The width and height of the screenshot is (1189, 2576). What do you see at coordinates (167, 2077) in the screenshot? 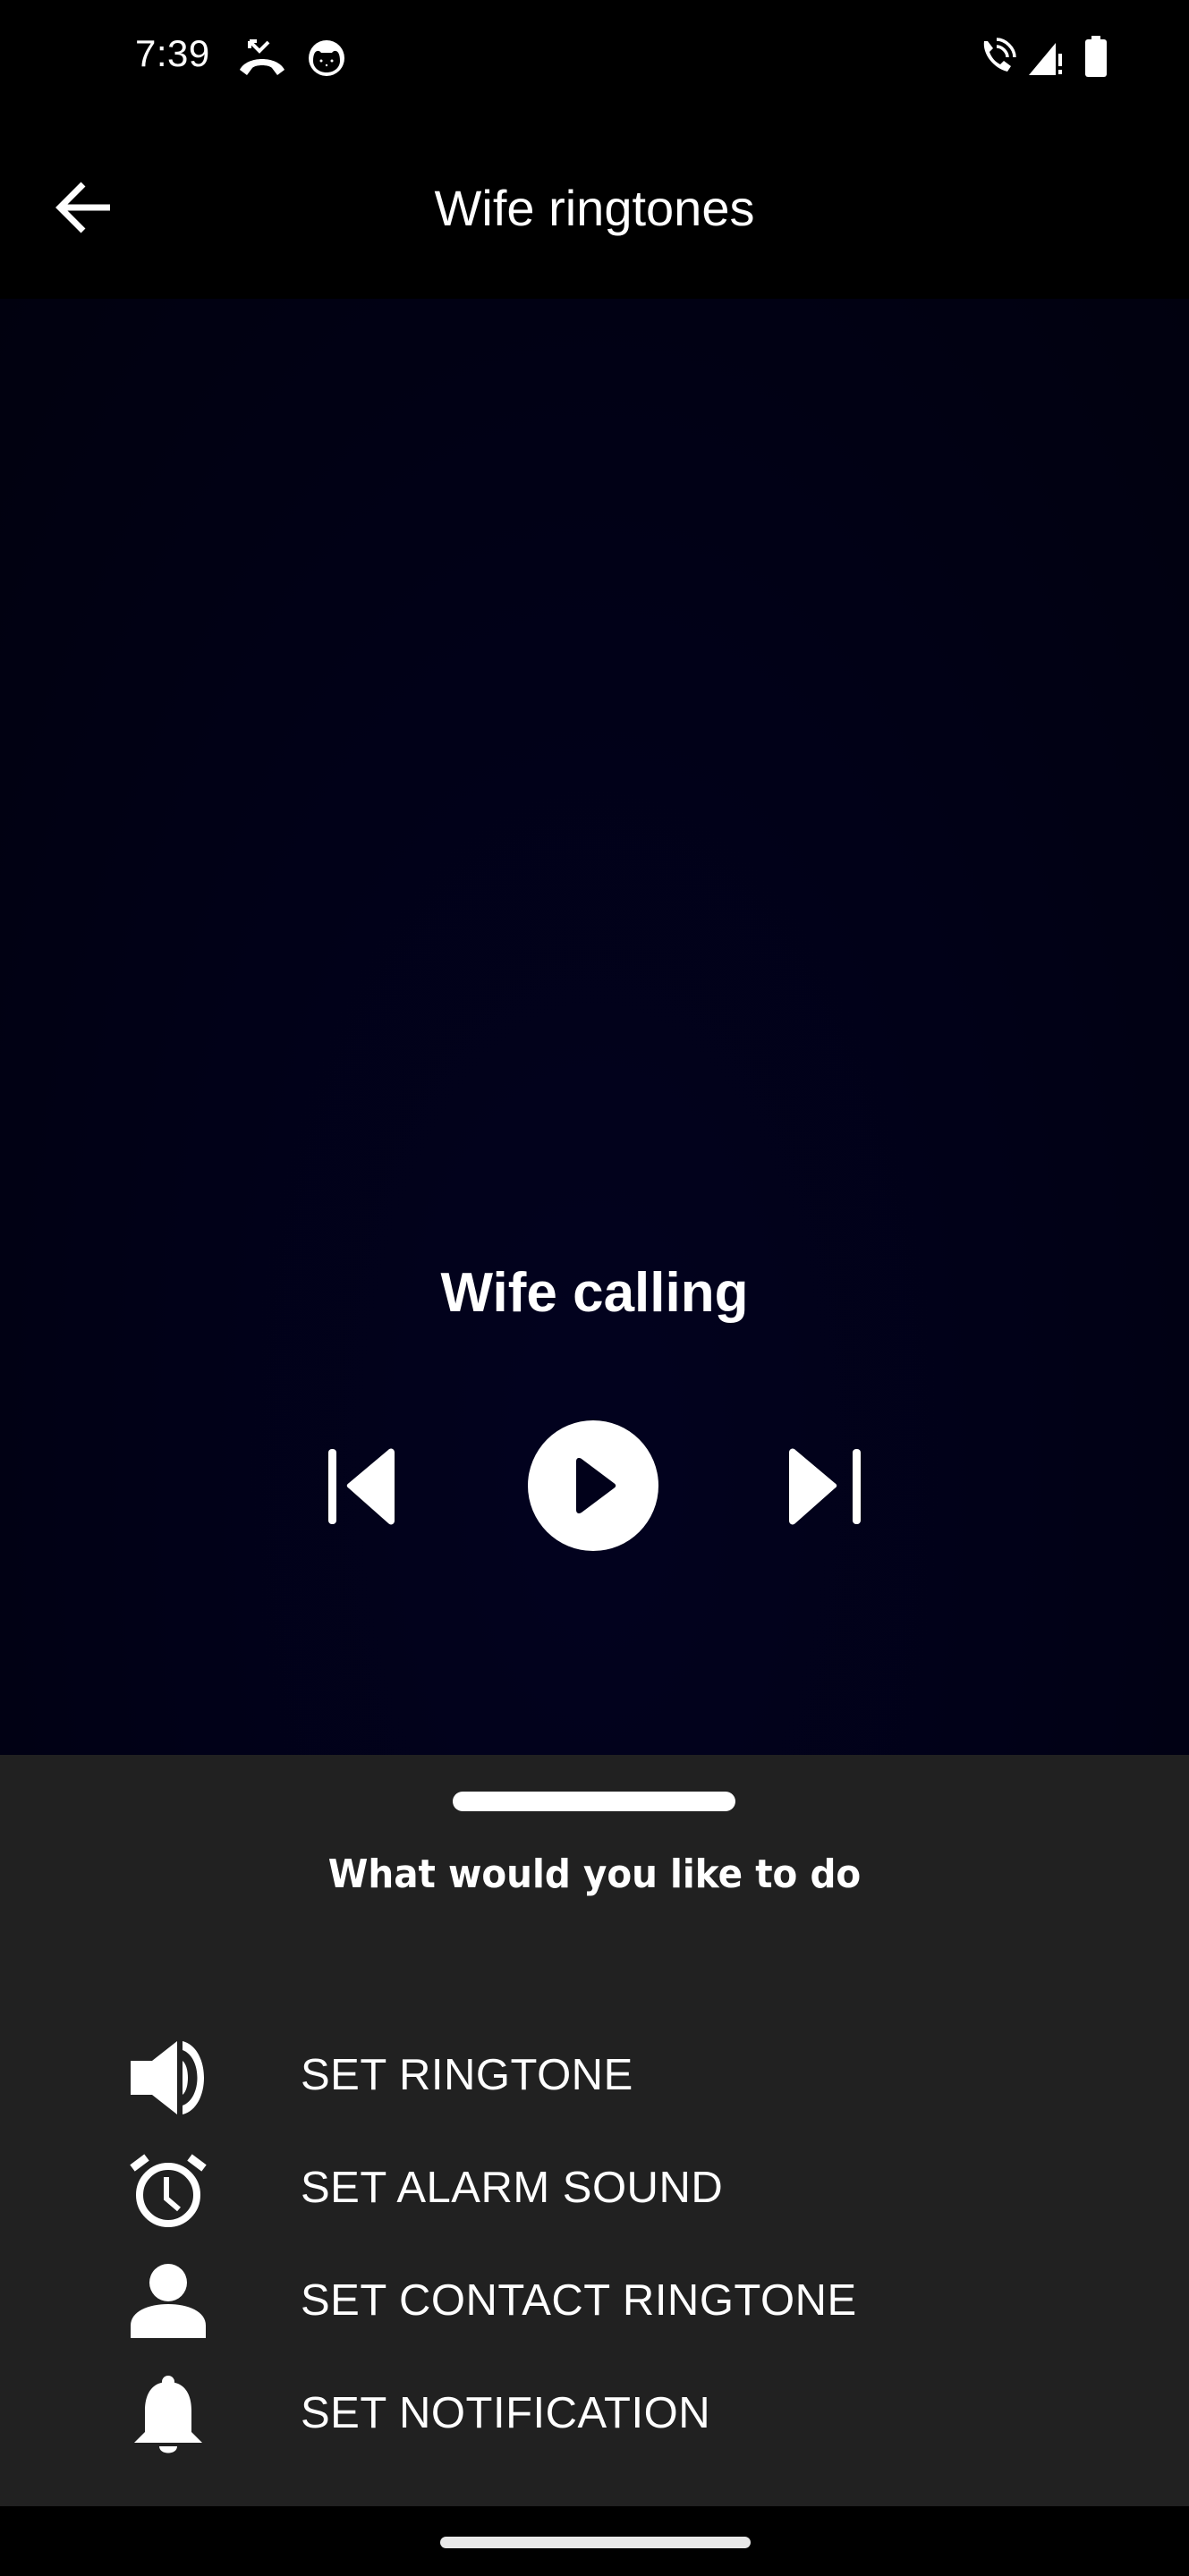
I see `speaker-icon` at bounding box center [167, 2077].